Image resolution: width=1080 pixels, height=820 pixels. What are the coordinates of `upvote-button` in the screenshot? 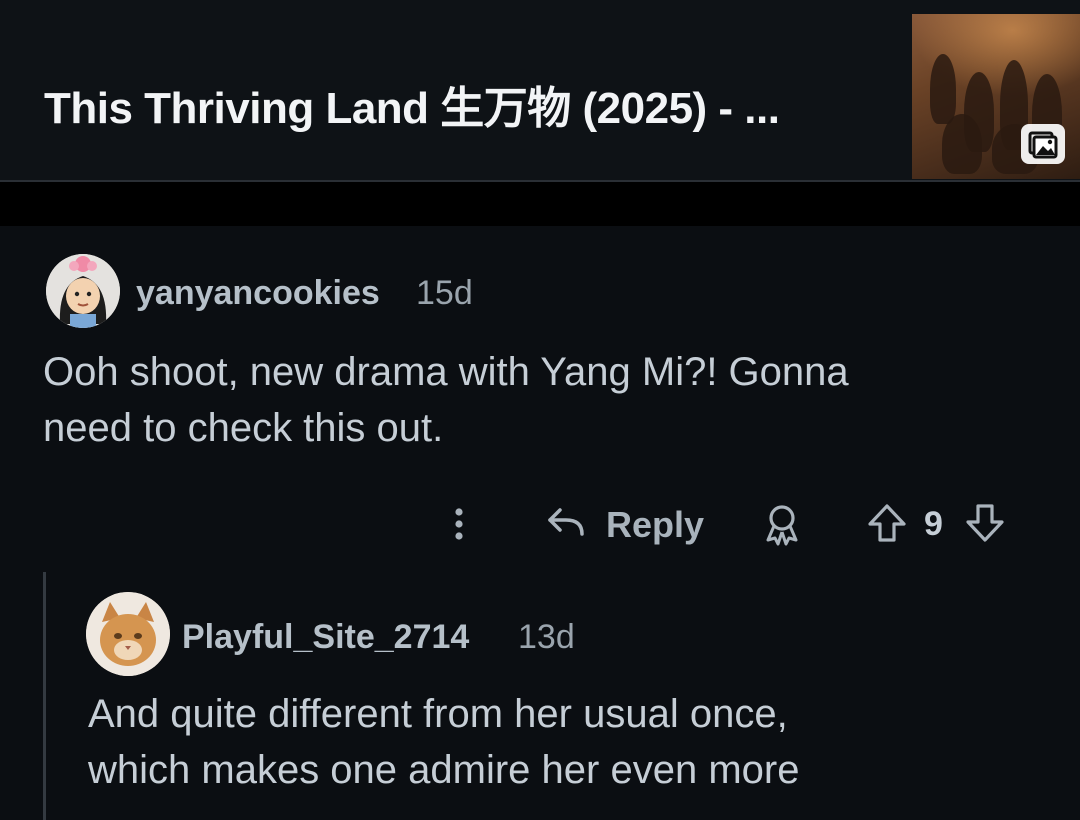 It's located at (887, 523).